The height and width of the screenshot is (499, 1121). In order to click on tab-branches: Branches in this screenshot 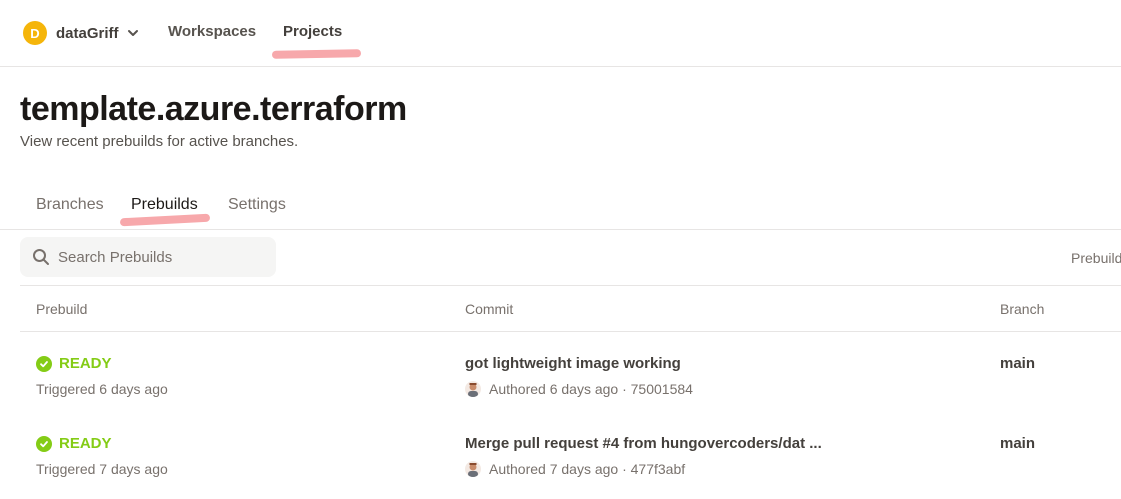, I will do `click(70, 205)`.